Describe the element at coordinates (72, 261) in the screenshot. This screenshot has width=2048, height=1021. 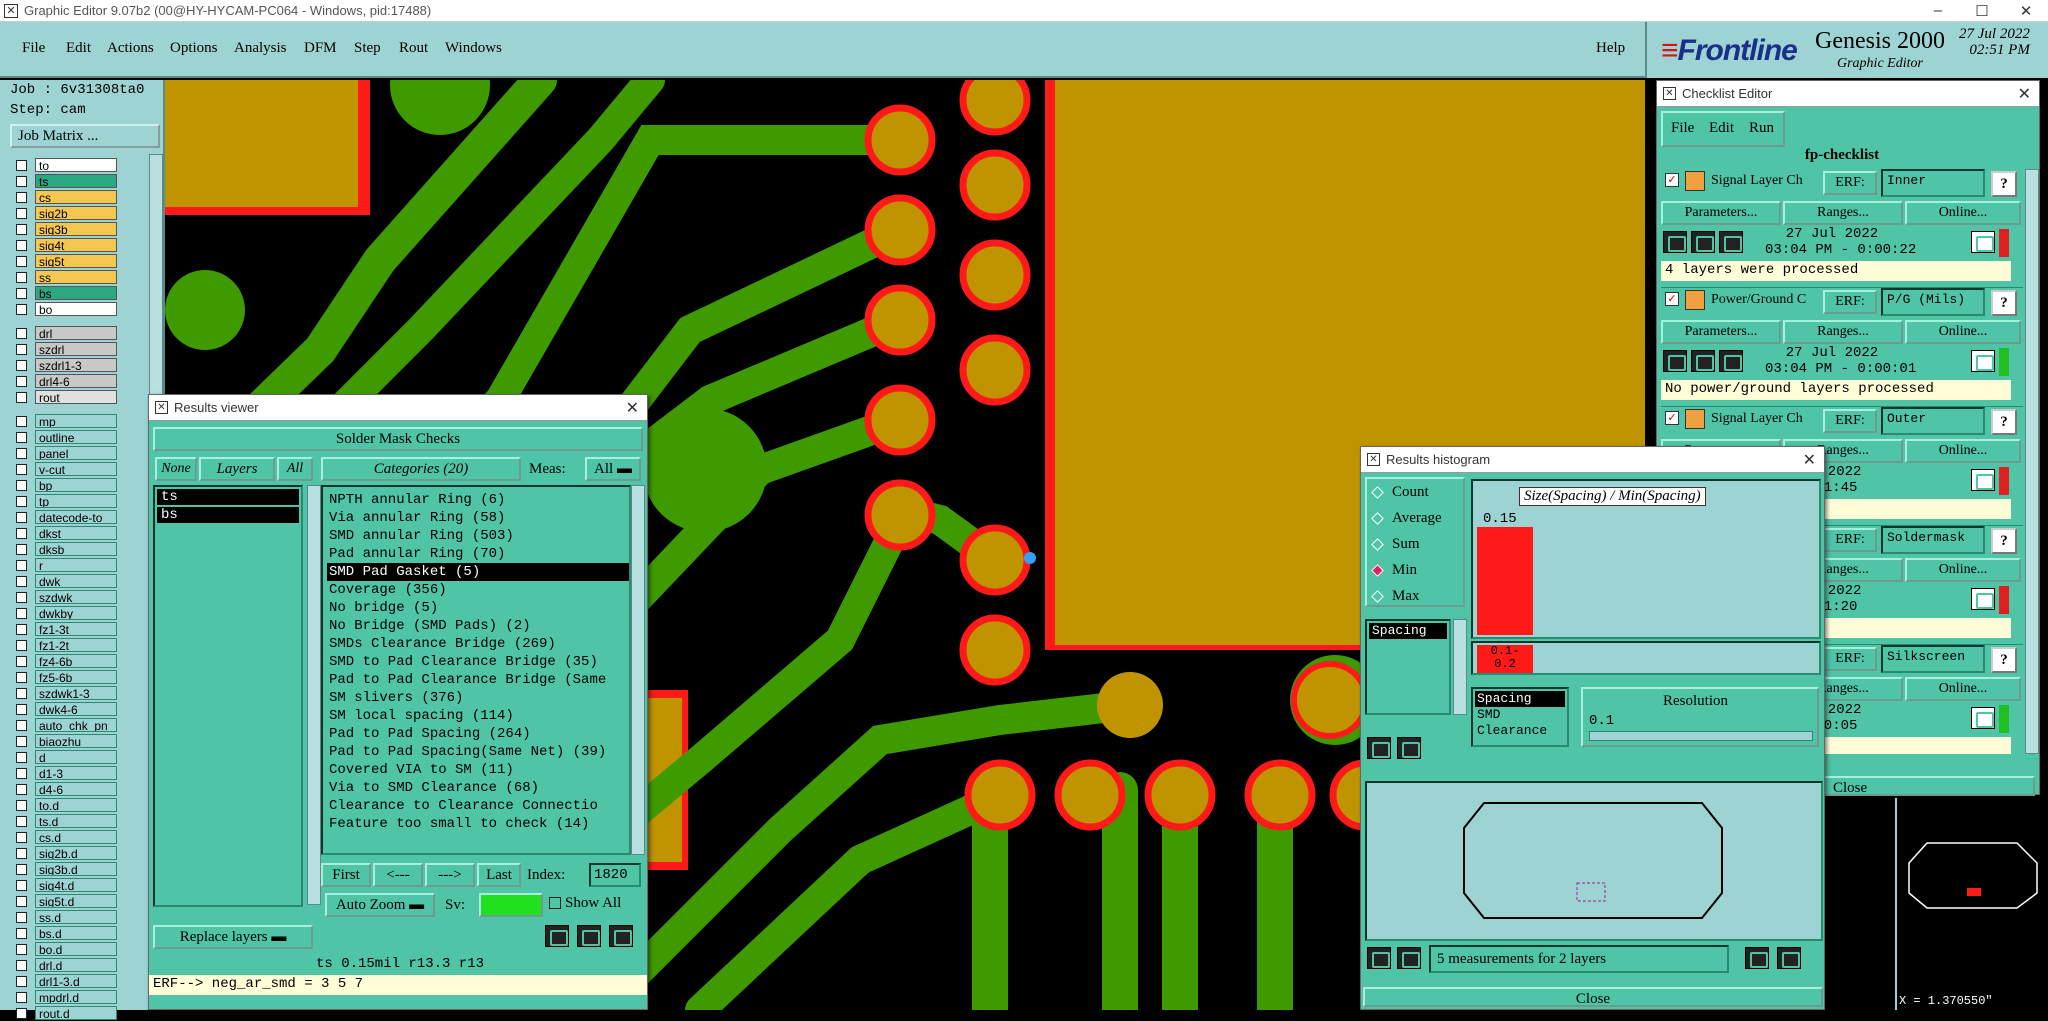
I see `layer-row: sig5t` at that location.